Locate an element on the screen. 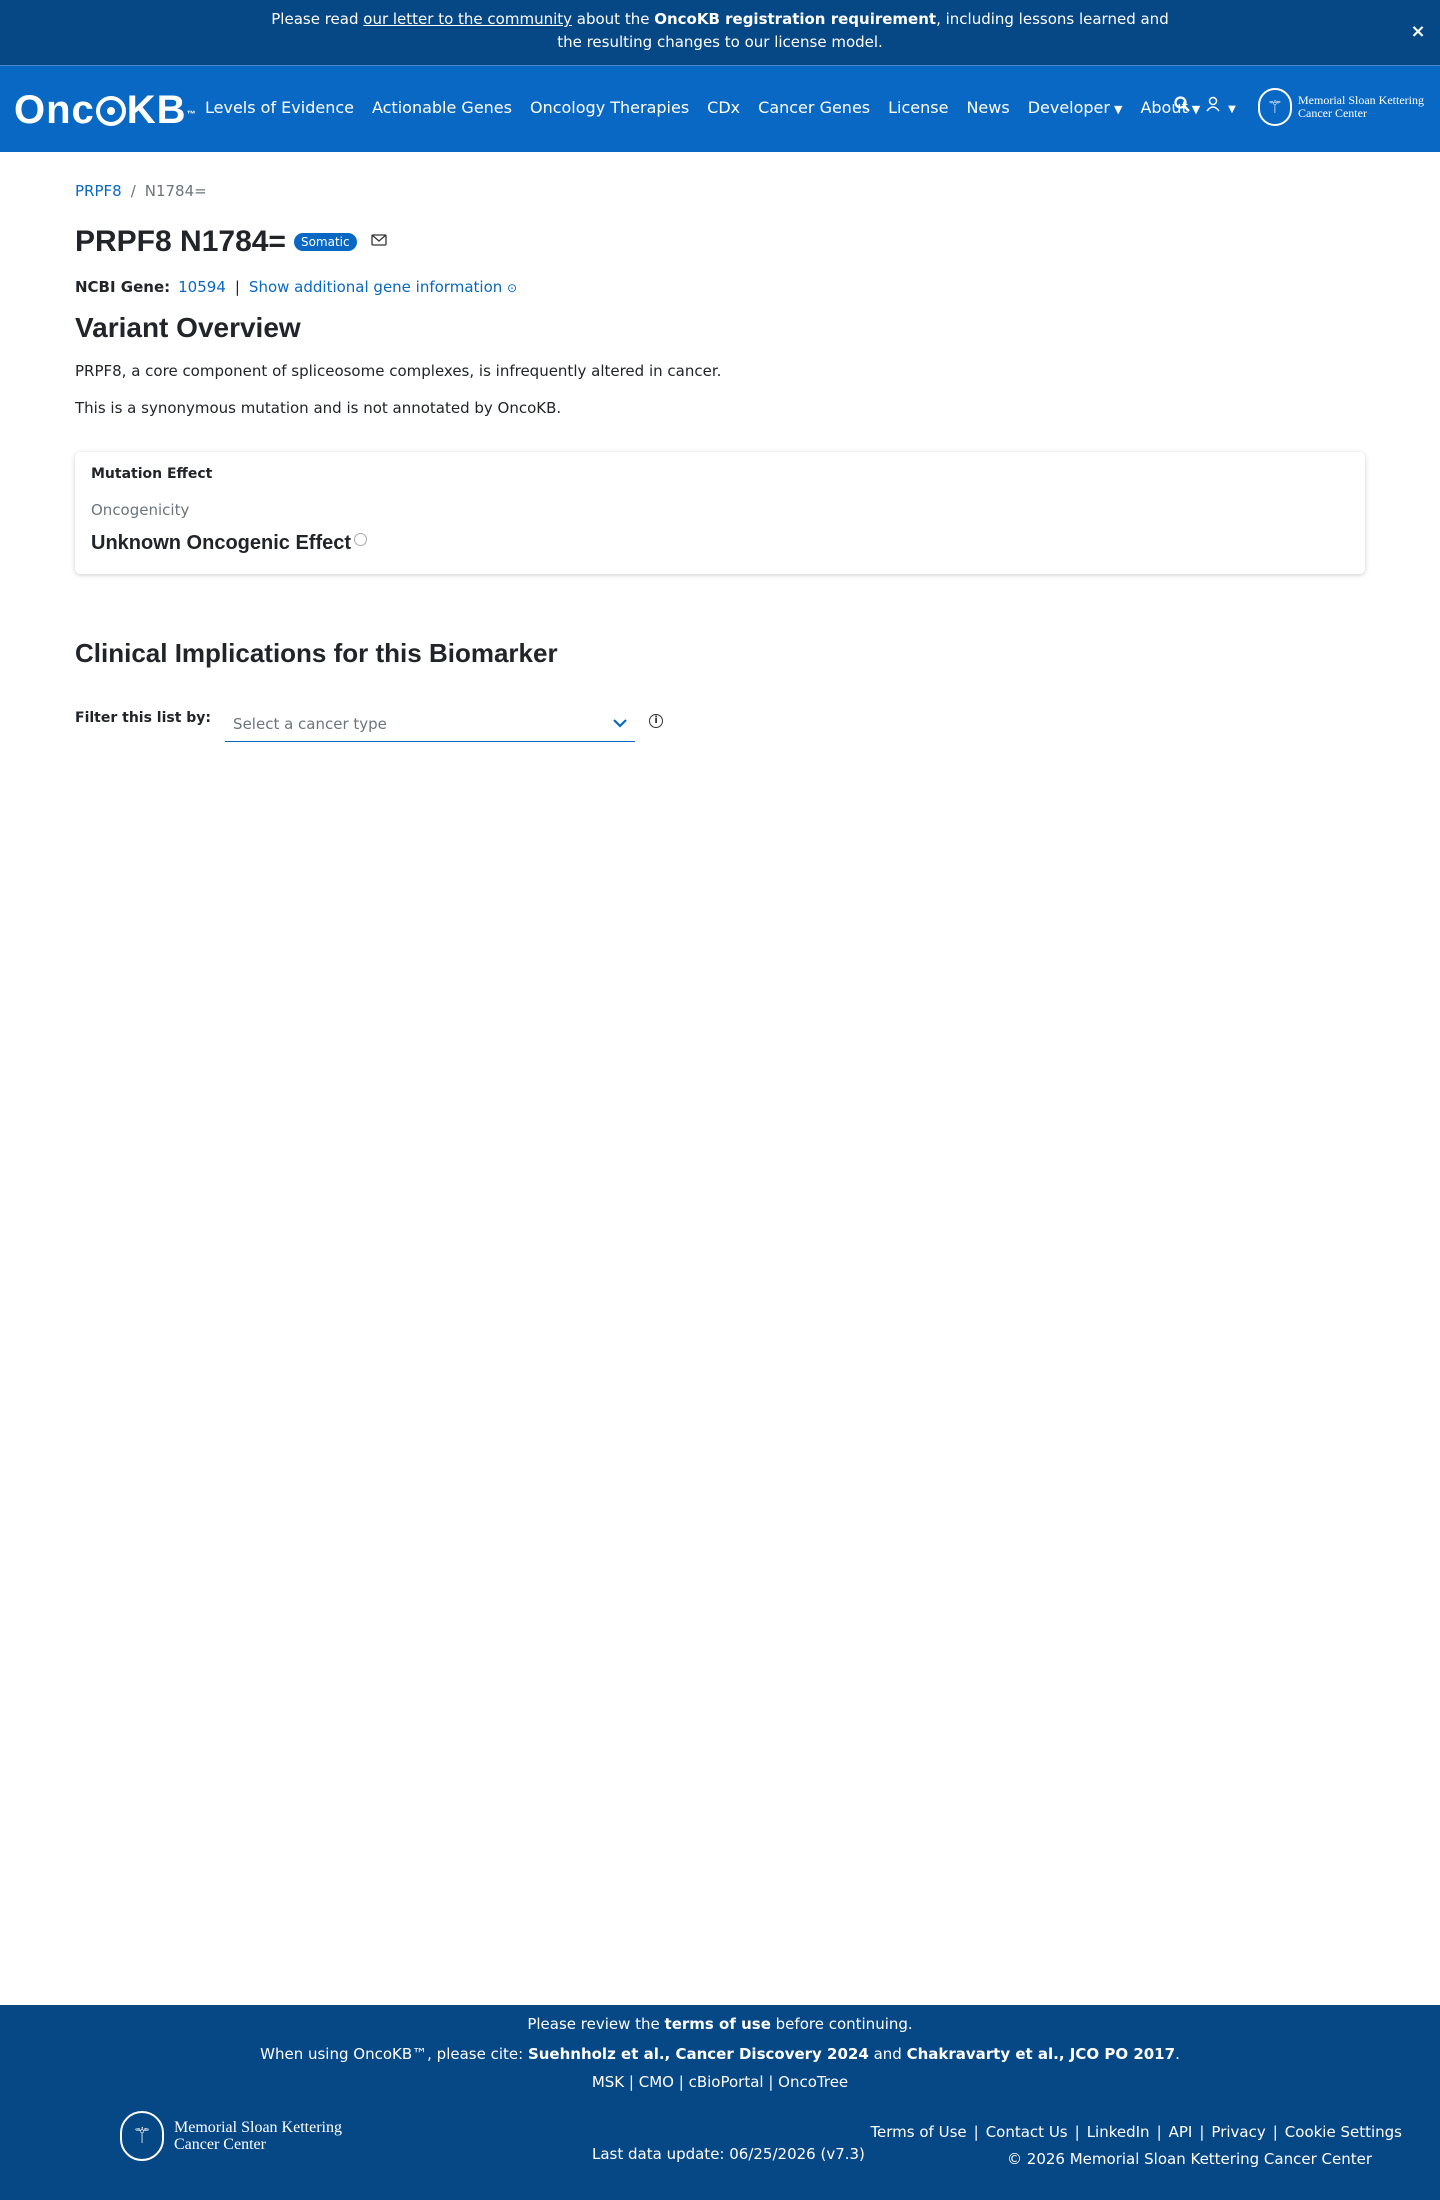 The width and height of the screenshot is (1440, 2200). user-menu-dropdown: ▼ is located at coordinates (1221, 106).